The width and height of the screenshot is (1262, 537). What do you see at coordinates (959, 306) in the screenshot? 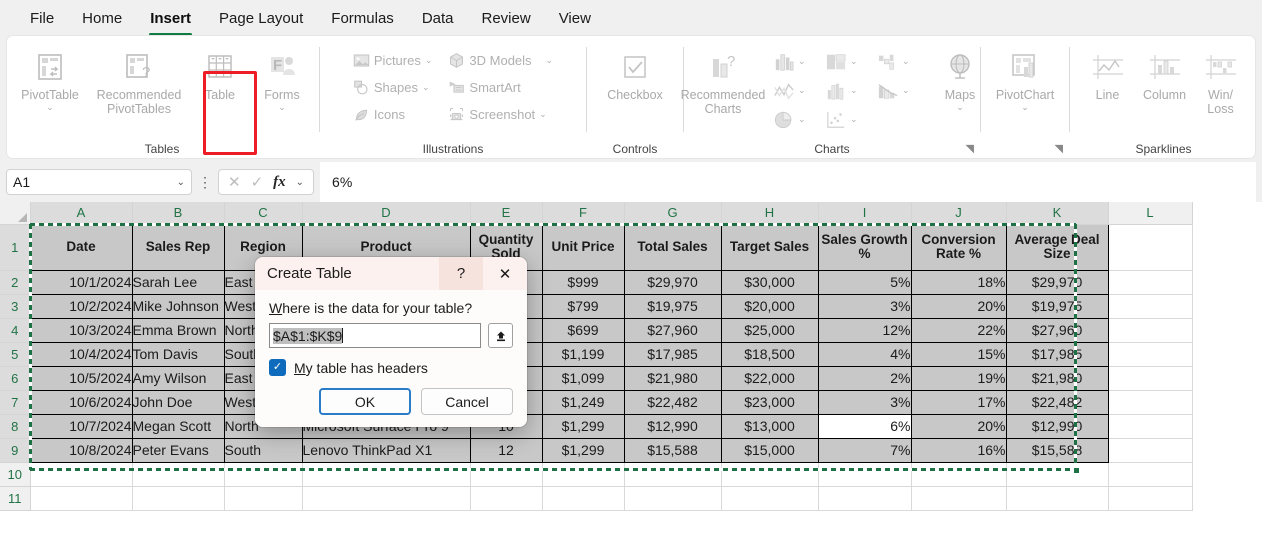
I see `cell-j3: 20%` at bounding box center [959, 306].